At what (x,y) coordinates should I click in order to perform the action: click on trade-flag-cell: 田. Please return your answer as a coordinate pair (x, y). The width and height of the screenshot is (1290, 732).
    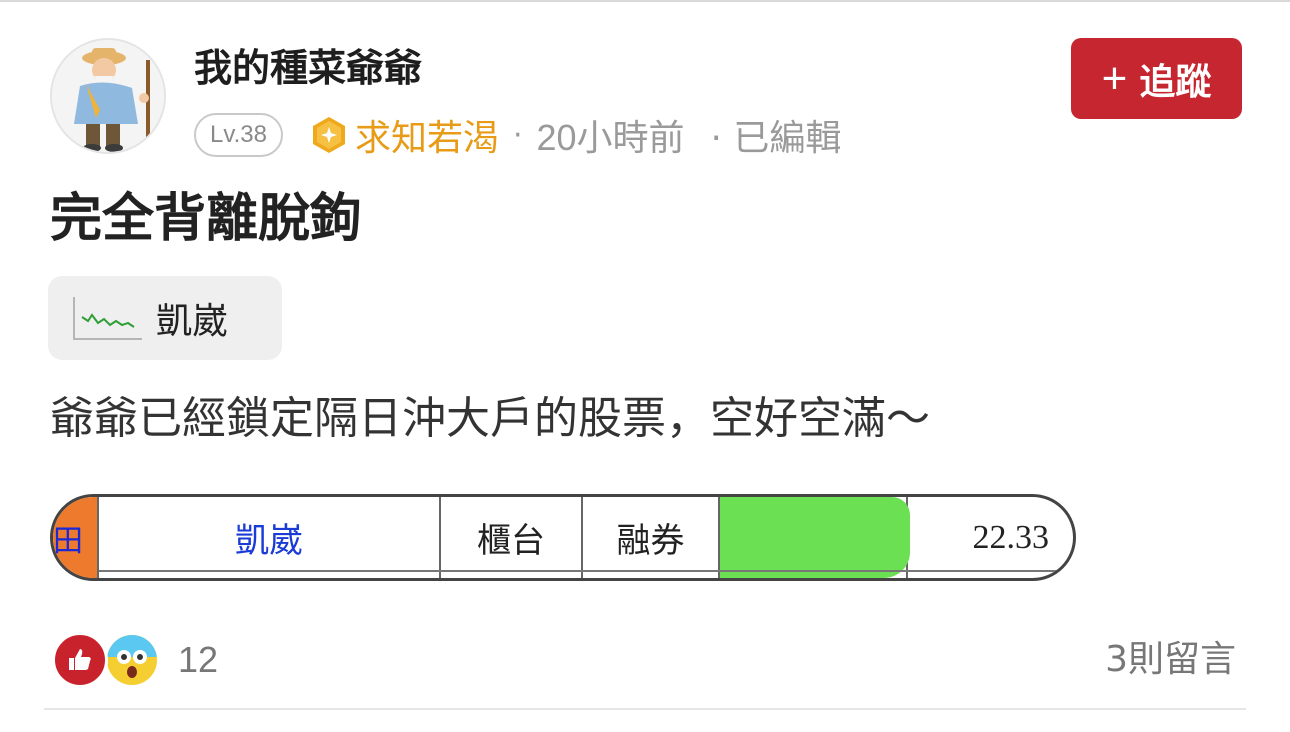
    Looking at the image, I should click on (76, 537).